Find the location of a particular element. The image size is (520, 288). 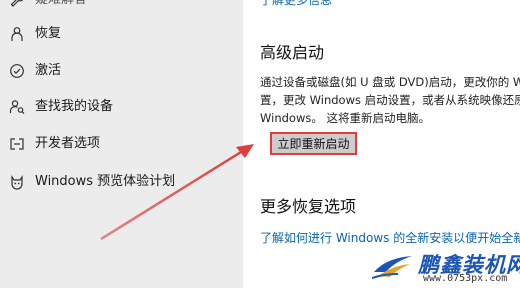

sidebar-item-find-my-device: 查找我的设备 is located at coordinates (121, 107).